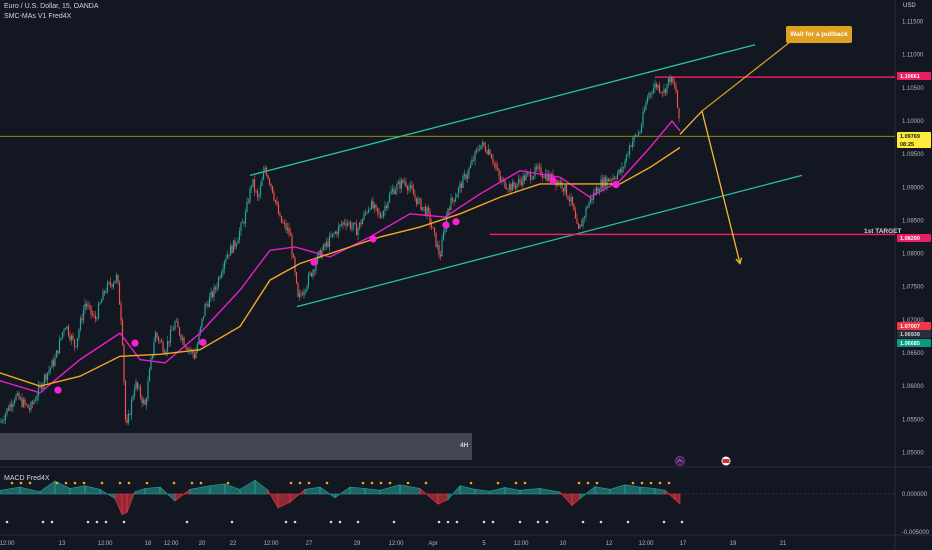  I want to click on callout-box: Wait for a pullback, so click(819, 34).